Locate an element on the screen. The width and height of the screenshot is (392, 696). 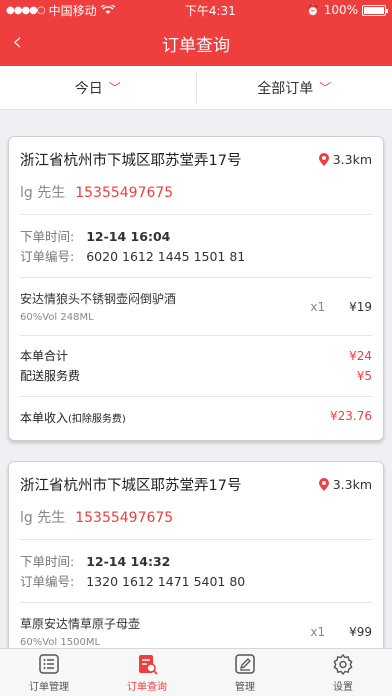
wifi-icon is located at coordinates (107, 9).